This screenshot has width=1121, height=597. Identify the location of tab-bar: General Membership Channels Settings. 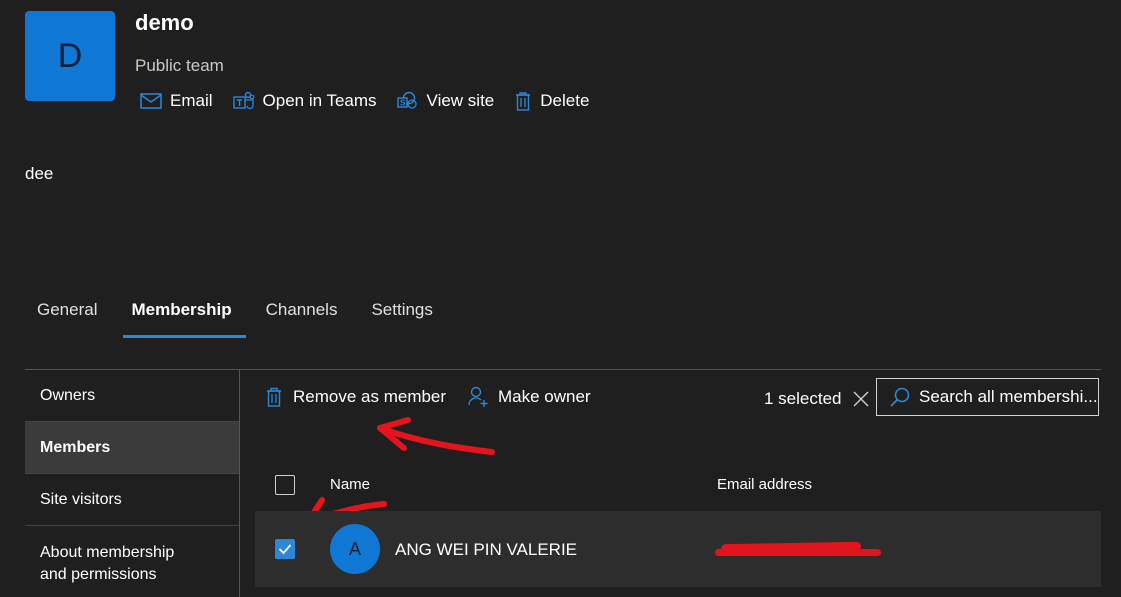
(240, 319).